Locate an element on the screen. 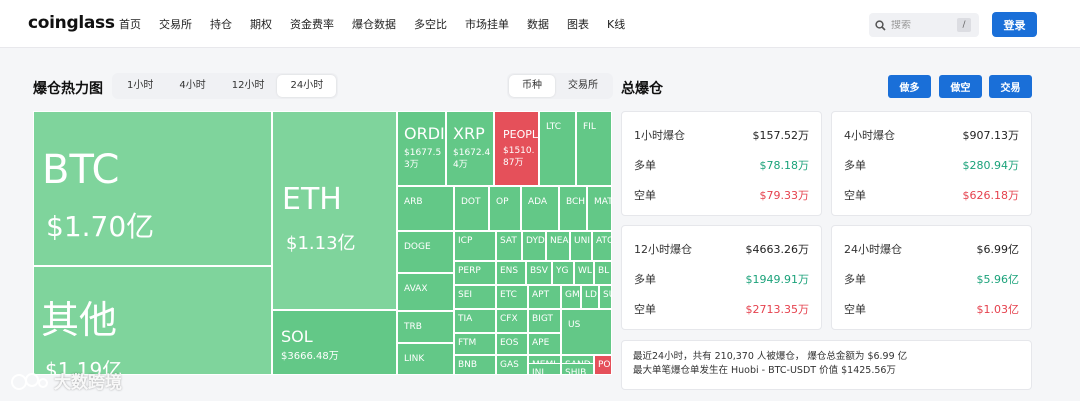 The width and height of the screenshot is (1080, 401). tab-4h: 4小时 is located at coordinates (192, 86).